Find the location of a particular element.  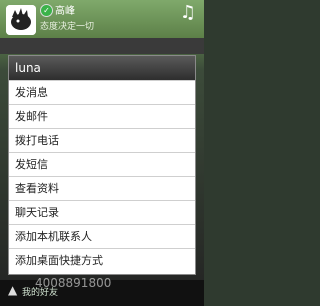

avatar is located at coordinates (21, 20).